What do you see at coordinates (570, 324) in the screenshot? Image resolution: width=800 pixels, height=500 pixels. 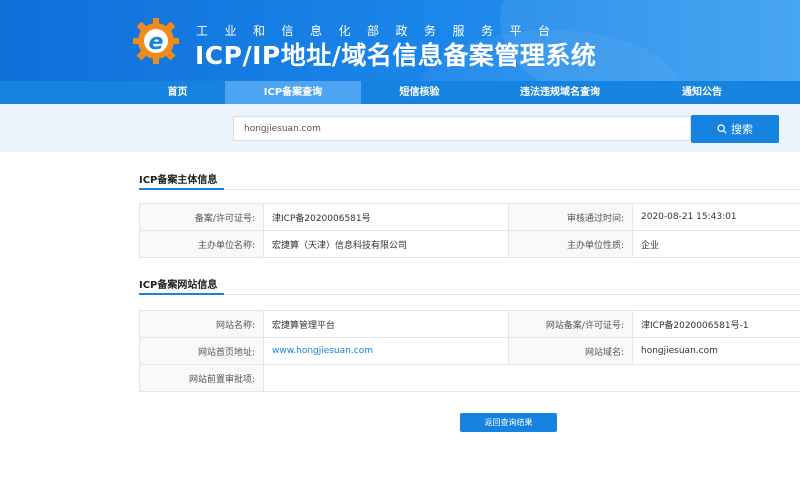 I see `site-license-label: 网站备案/许可证号:` at bounding box center [570, 324].